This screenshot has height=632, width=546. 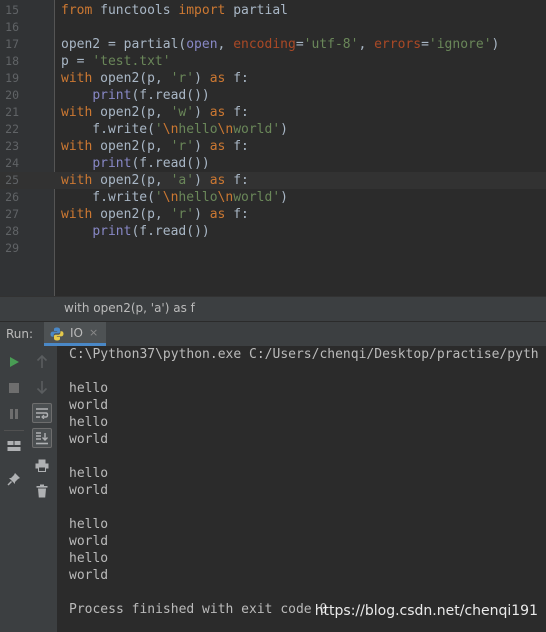 I want to click on line-number: 20, so click(x=12, y=95).